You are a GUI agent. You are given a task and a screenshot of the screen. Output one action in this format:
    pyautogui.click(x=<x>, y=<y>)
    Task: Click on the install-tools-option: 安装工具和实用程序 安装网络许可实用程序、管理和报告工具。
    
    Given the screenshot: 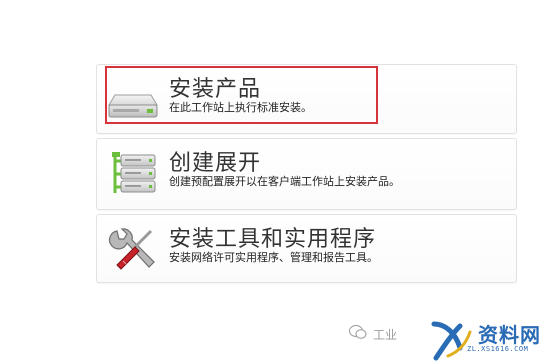 What is the action you would take?
    pyautogui.click(x=306, y=248)
    